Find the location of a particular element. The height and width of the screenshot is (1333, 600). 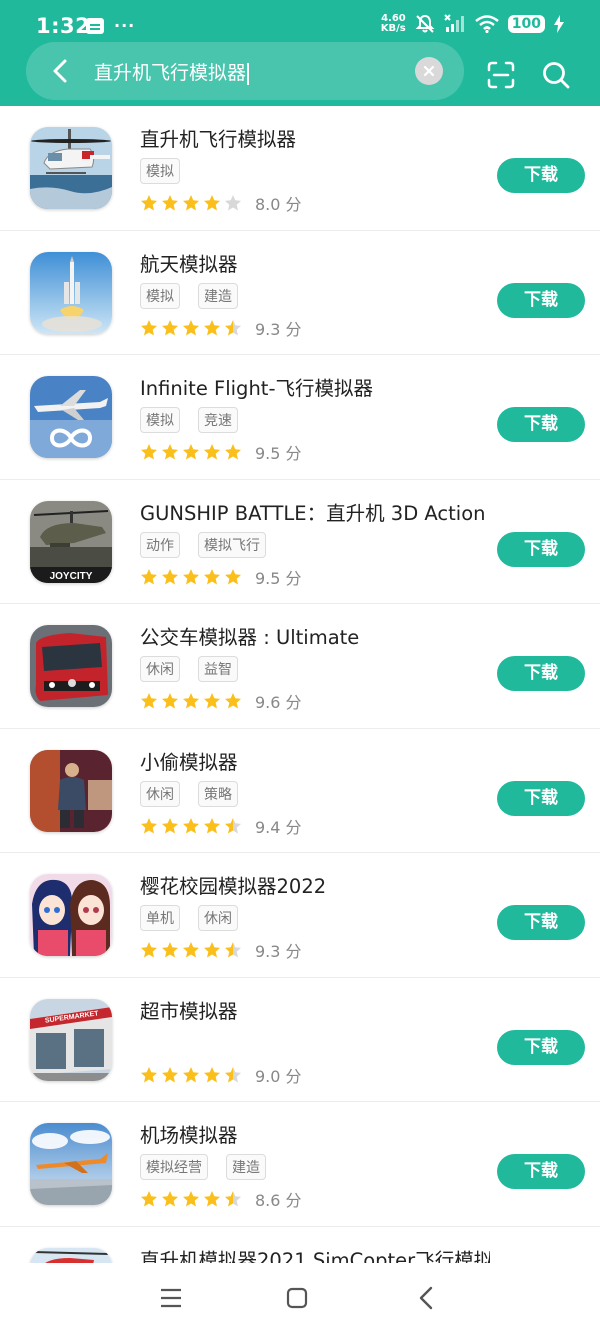

app-icon: SUPERMARKET is located at coordinates (71, 1039).